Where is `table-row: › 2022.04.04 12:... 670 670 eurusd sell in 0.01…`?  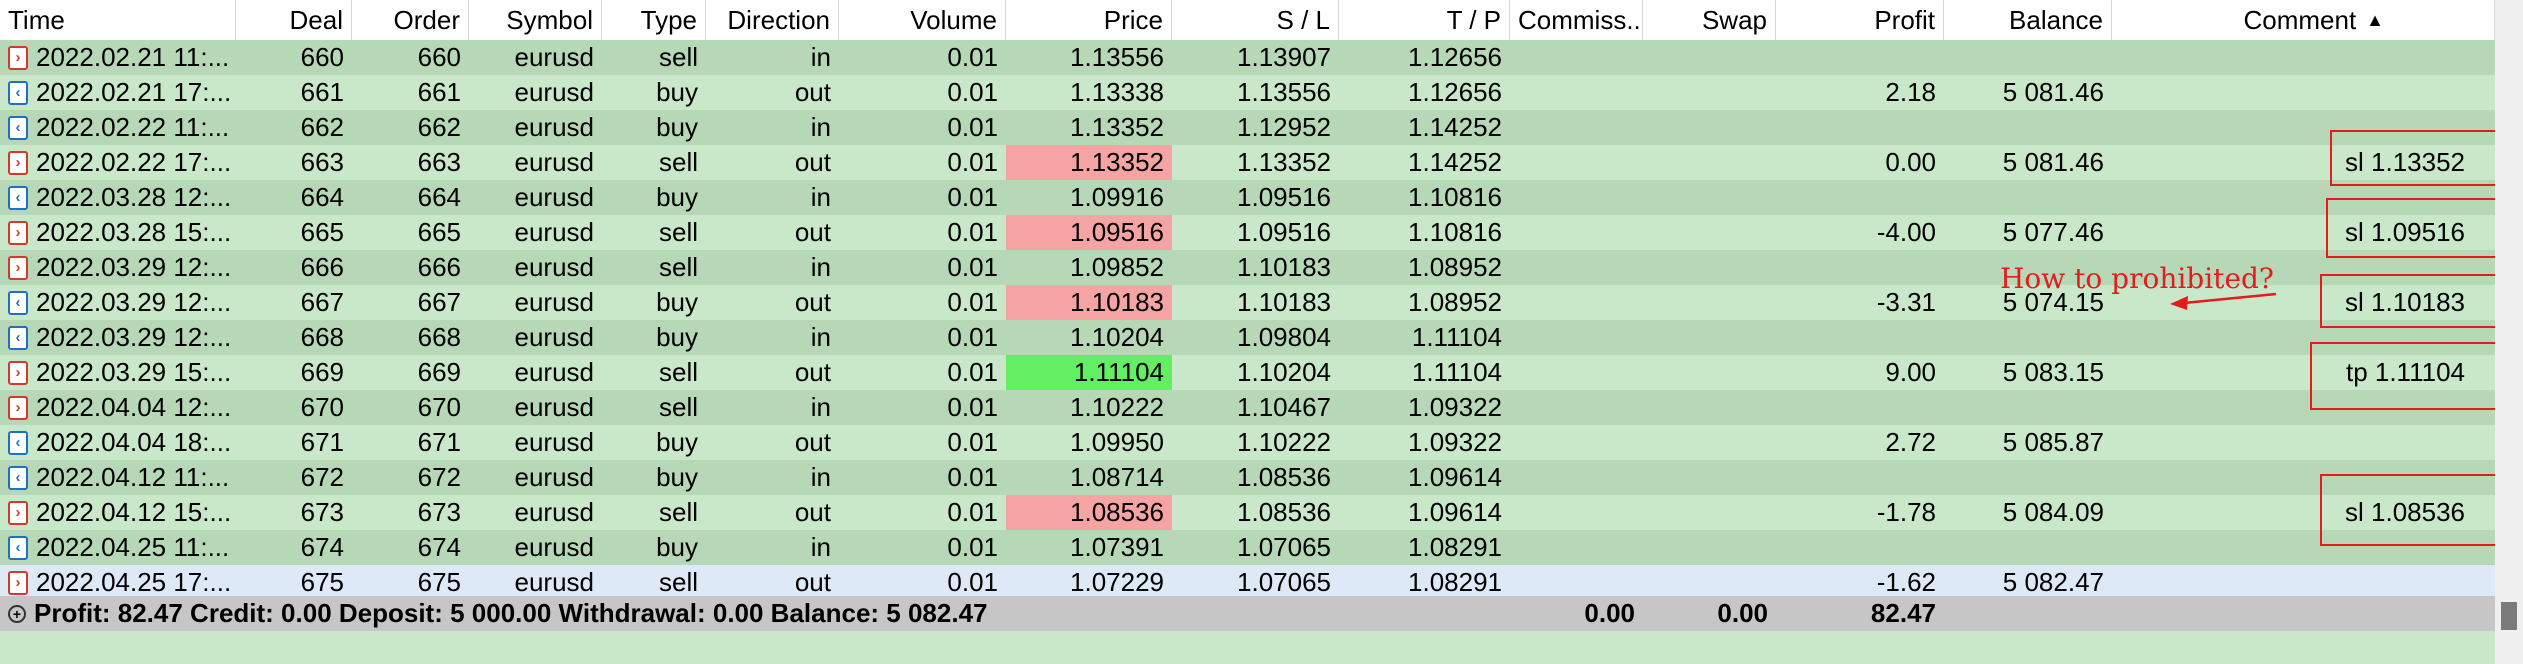 table-row: › 2022.04.04 12:... 670 670 eurusd sell in 0.01… is located at coordinates (1247, 407).